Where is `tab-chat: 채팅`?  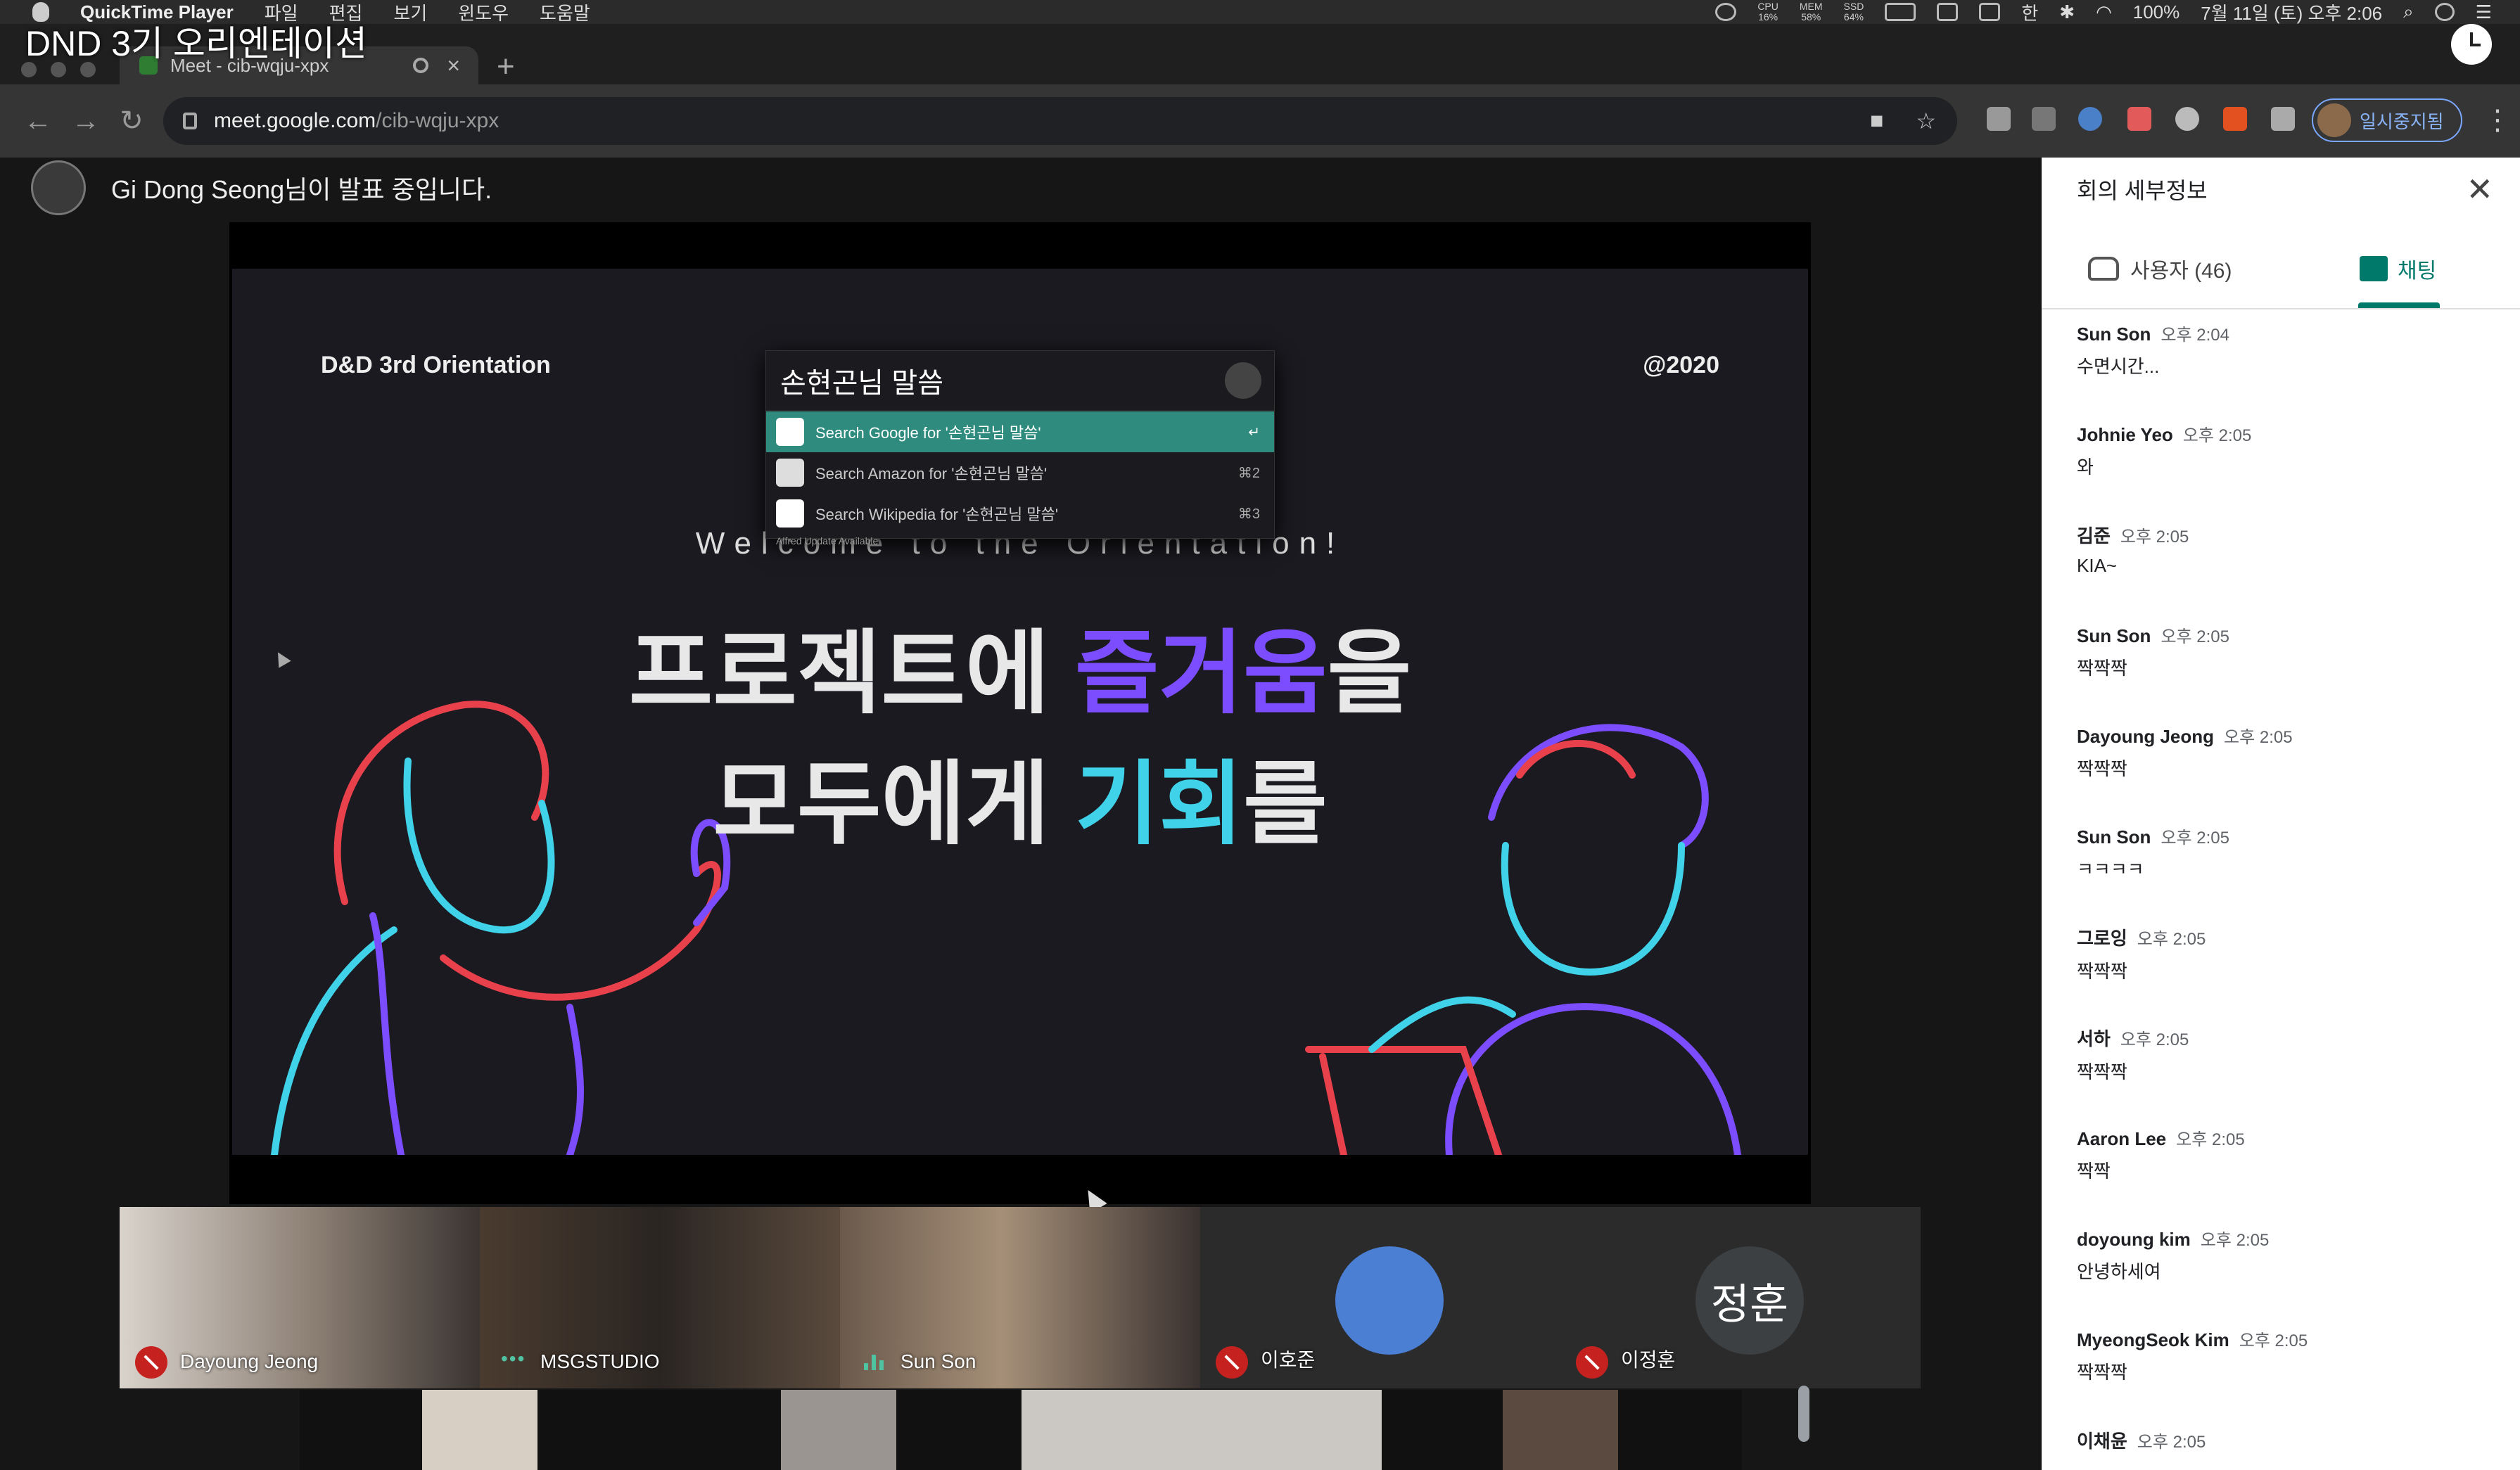 tab-chat: 채팅 is located at coordinates (2398, 268).